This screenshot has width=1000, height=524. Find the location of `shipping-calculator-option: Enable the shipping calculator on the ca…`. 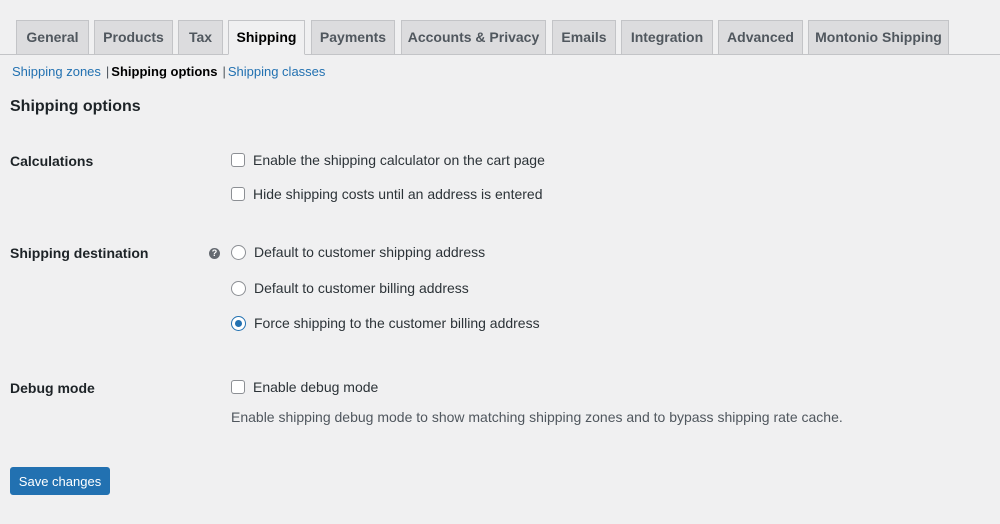

shipping-calculator-option: Enable the shipping calculator on the ca… is located at coordinates (388, 160).